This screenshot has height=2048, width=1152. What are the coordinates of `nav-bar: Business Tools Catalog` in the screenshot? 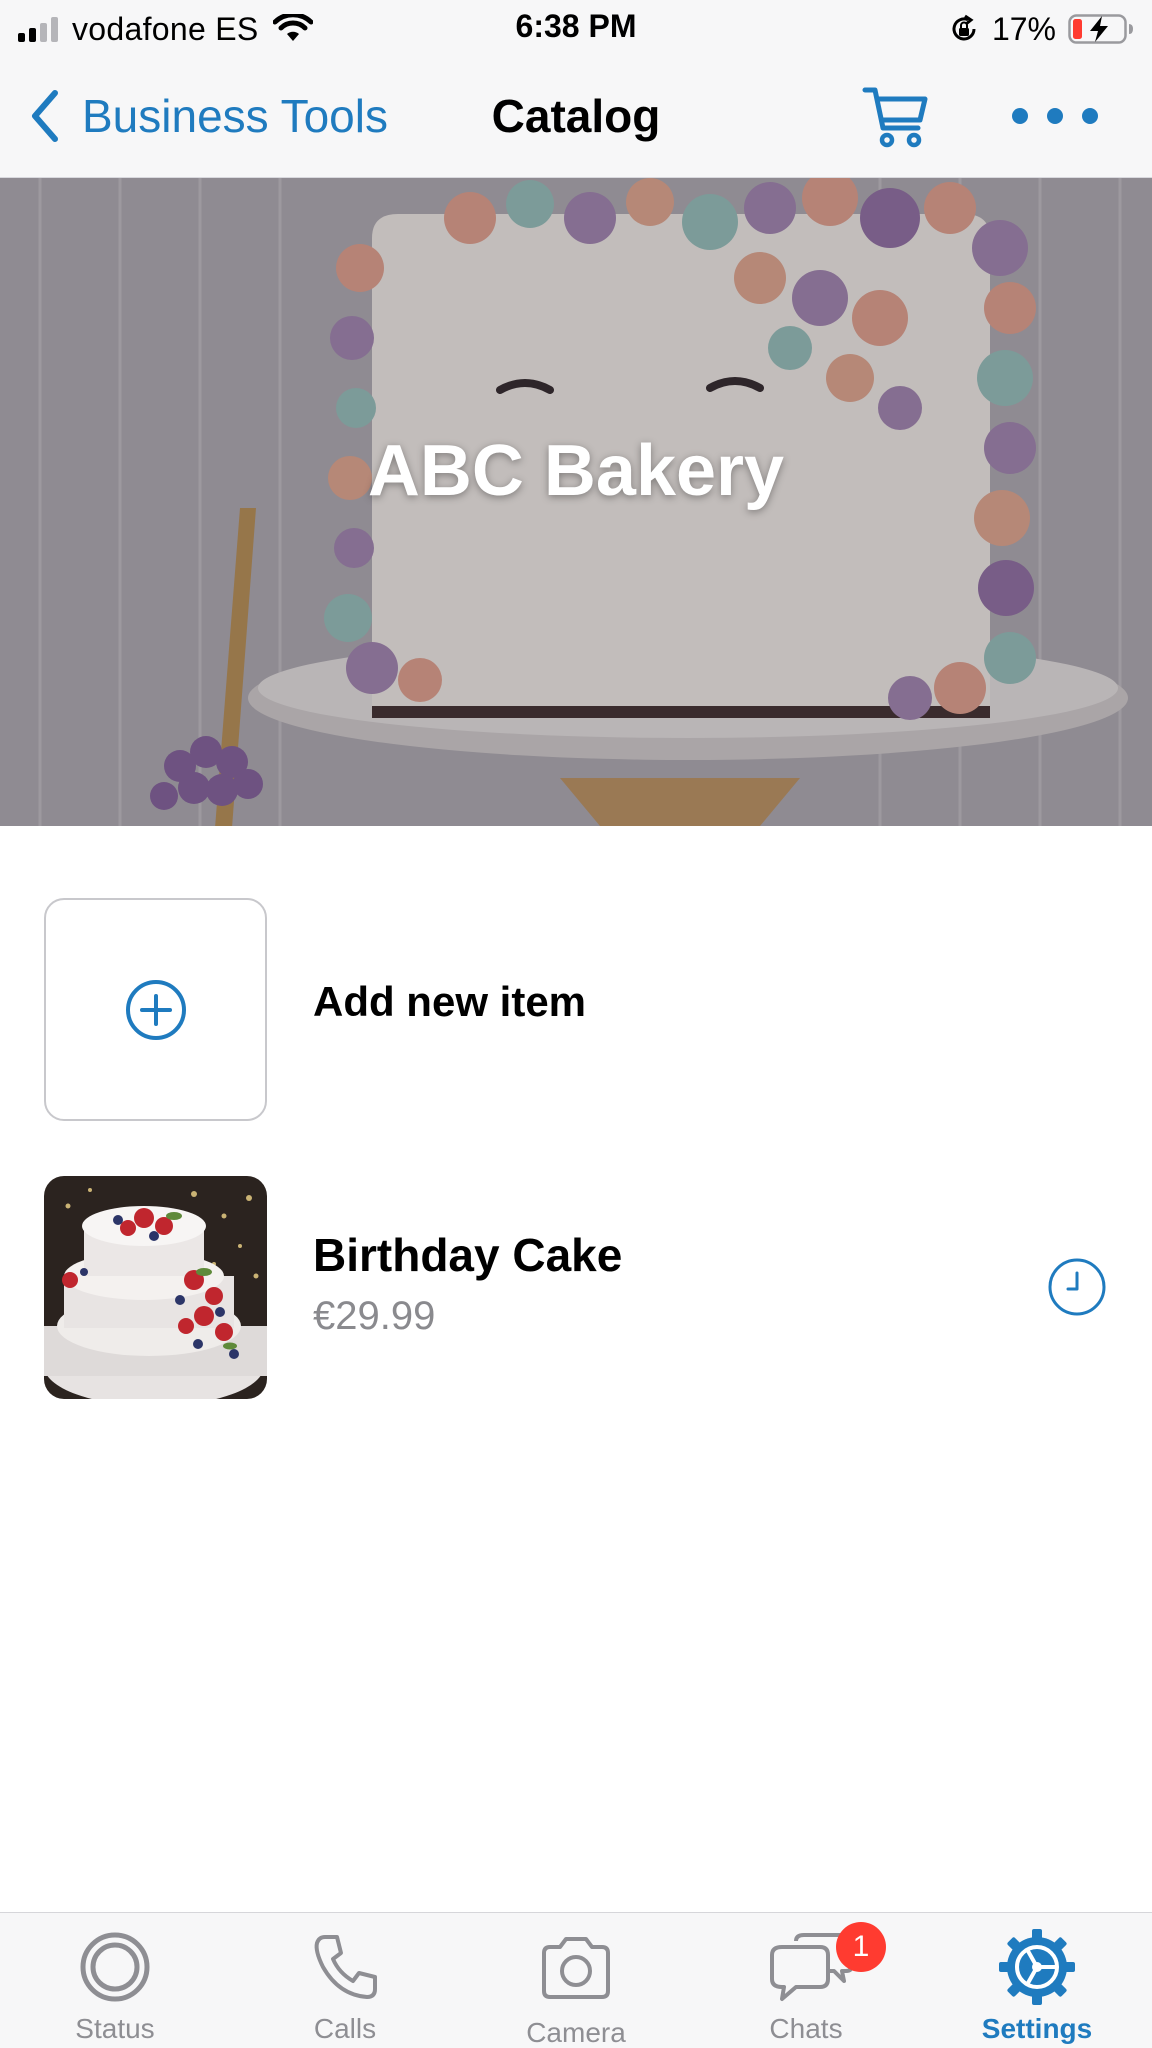 It's located at (576, 118).